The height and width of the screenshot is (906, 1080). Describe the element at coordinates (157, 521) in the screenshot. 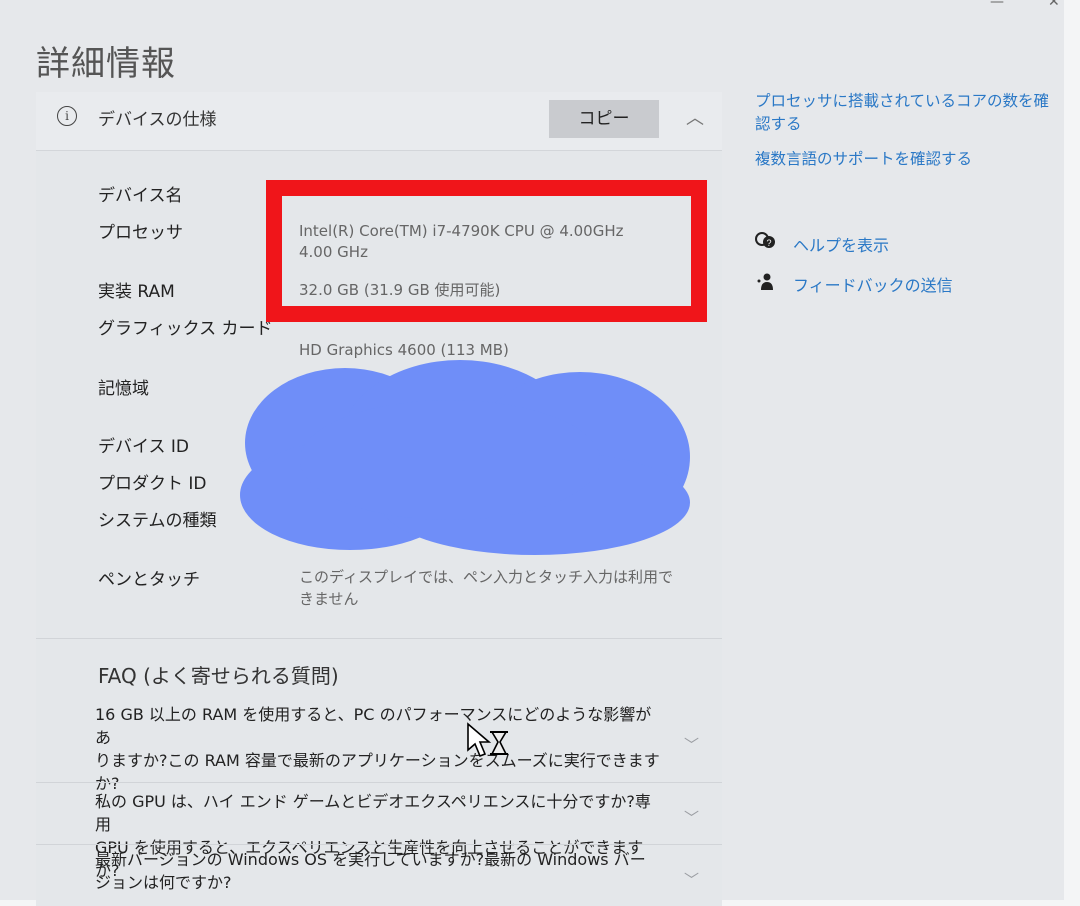

I see `system-type-label: システムの種類` at that location.